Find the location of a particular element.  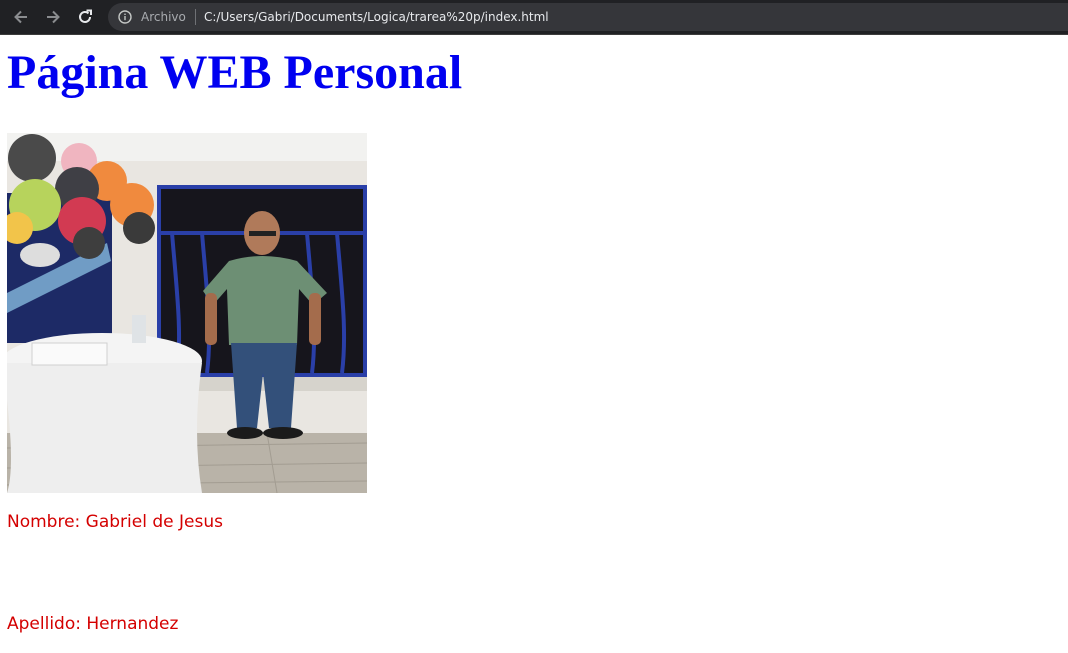

arrow-right-icon is located at coordinates (53, 17).